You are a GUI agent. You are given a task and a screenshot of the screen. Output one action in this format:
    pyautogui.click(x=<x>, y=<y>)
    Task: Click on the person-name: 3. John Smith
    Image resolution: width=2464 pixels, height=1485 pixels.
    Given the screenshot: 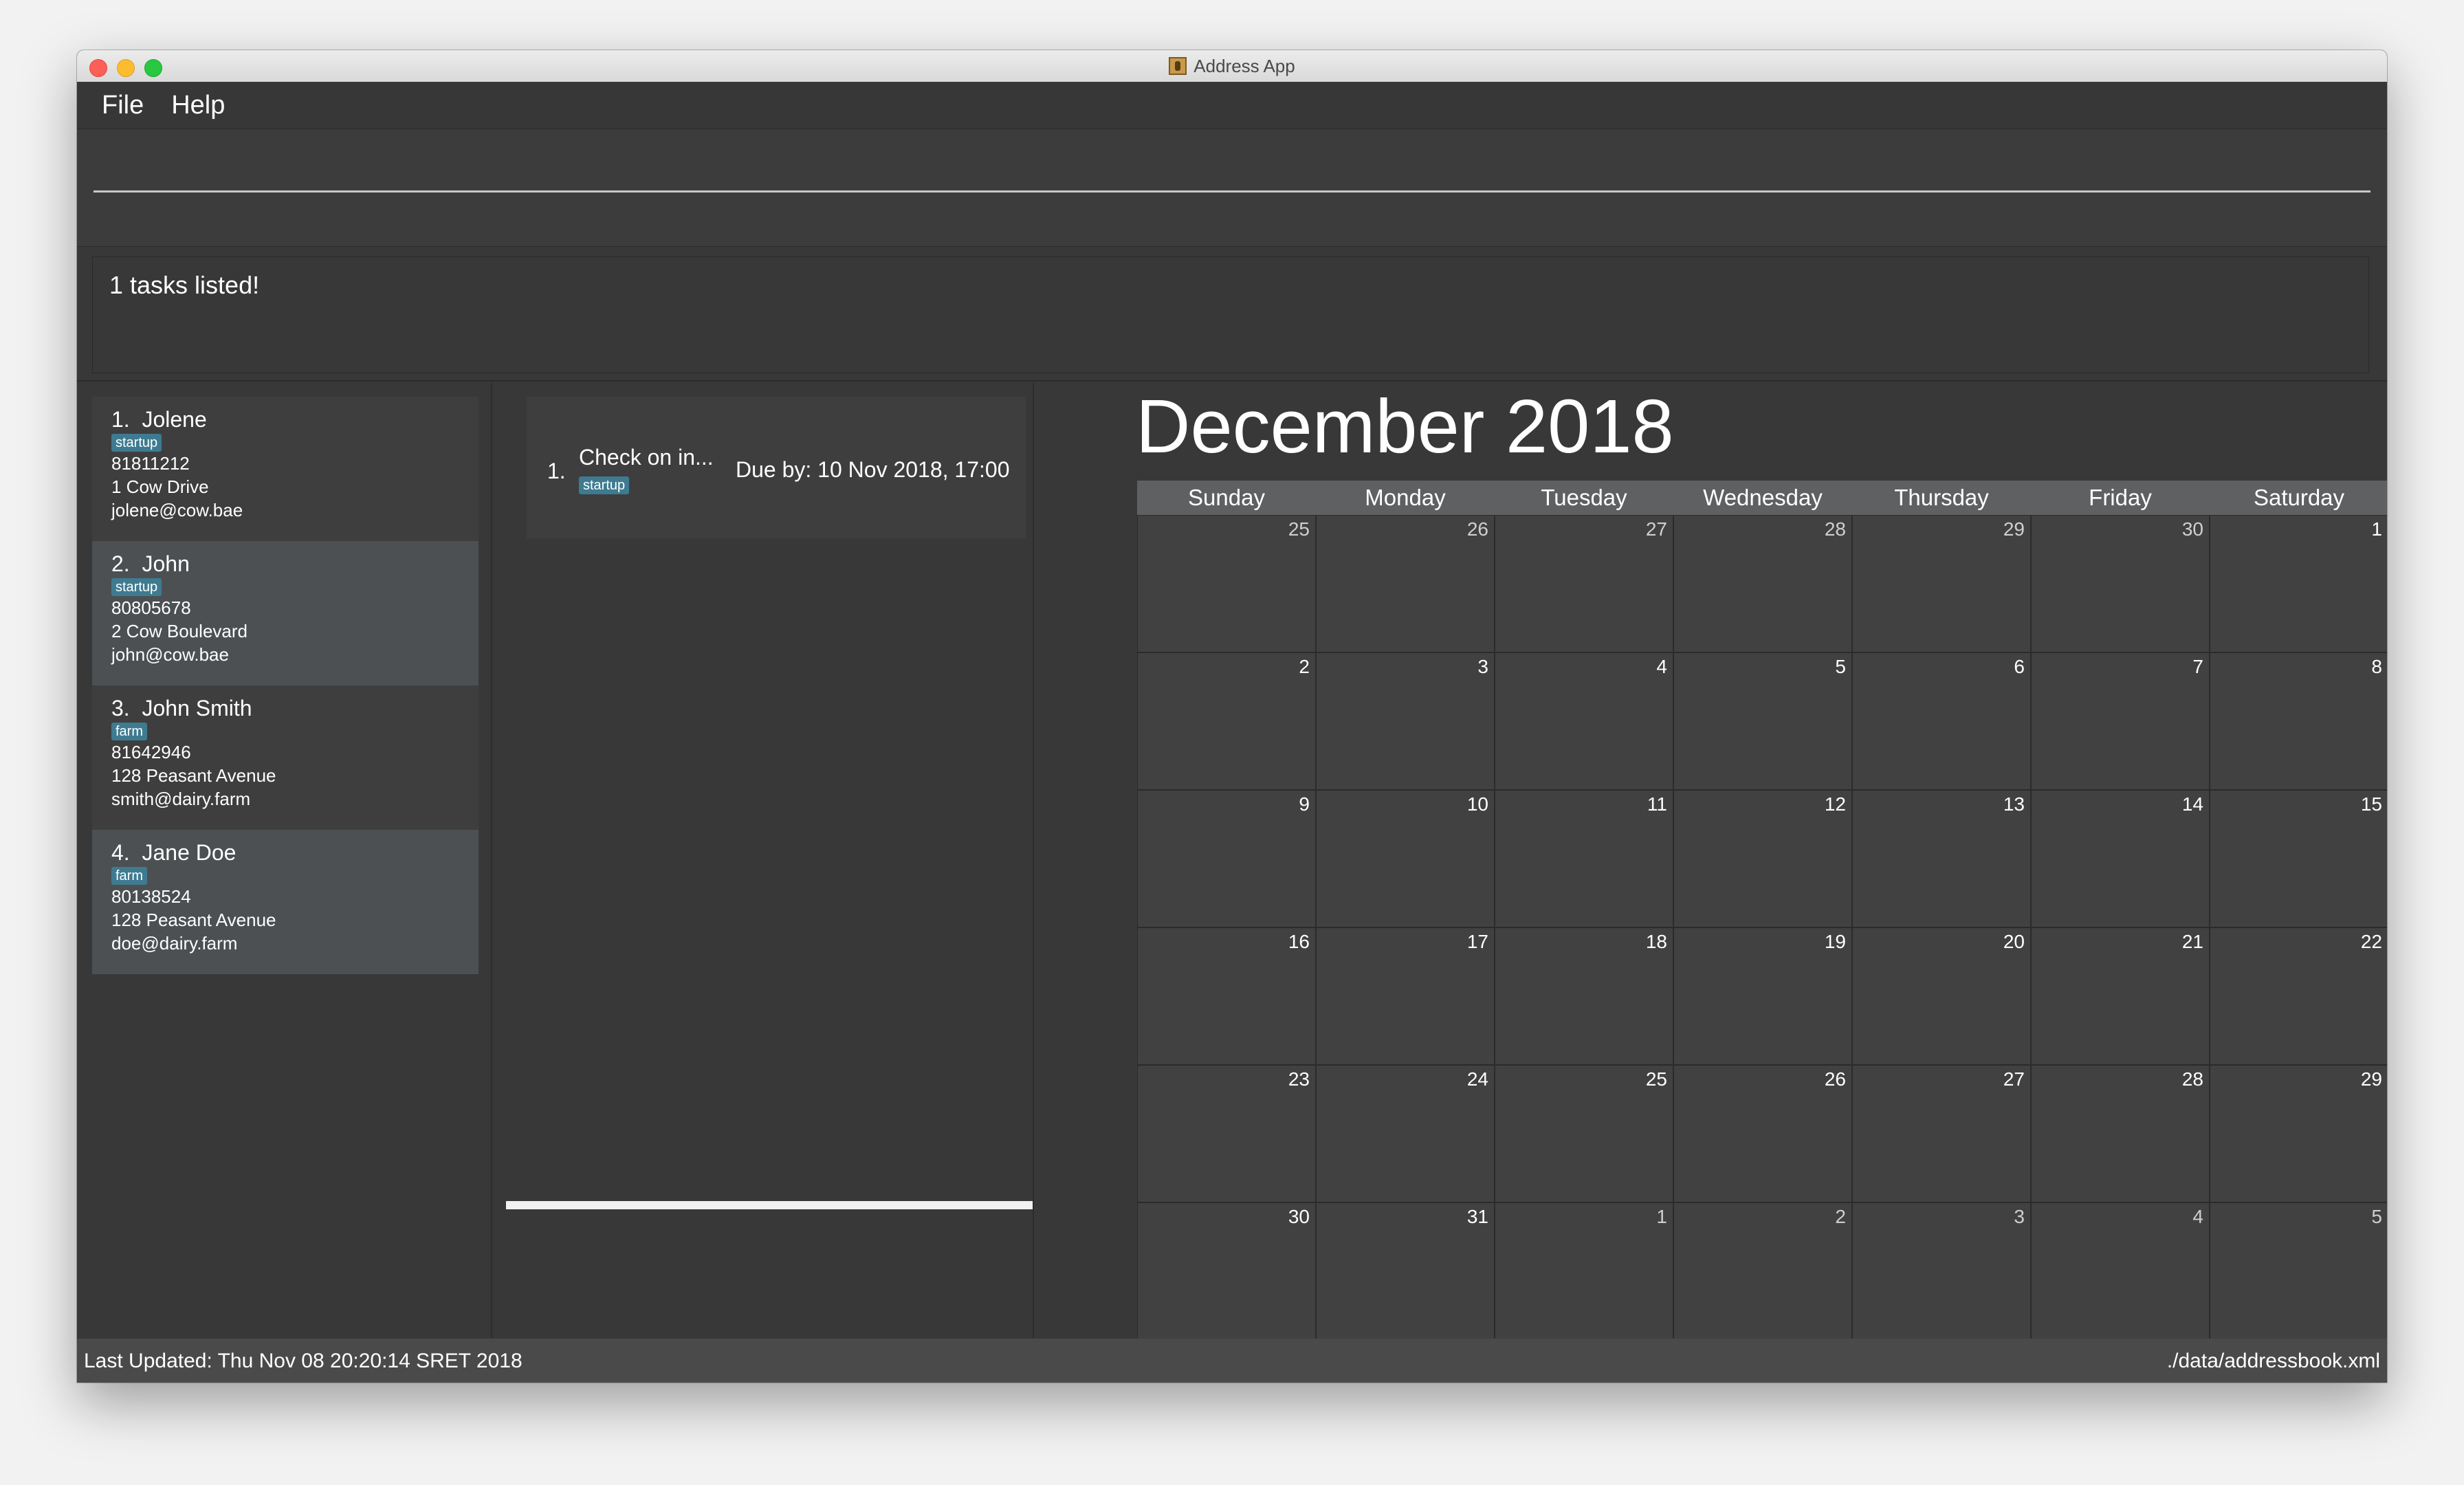 What is the action you would take?
    pyautogui.click(x=181, y=708)
    